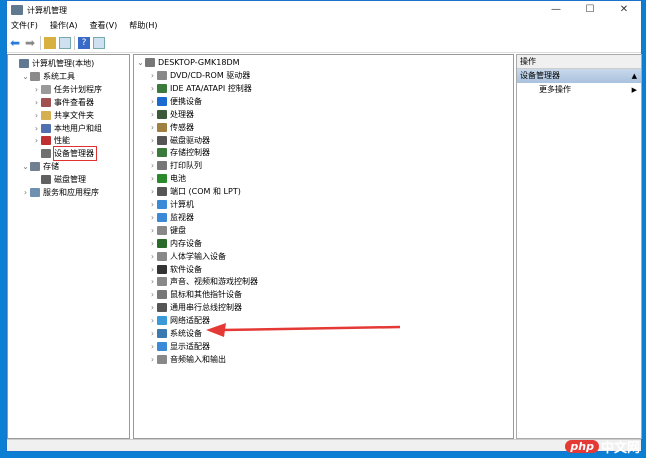  I want to click on watermark-php: php, so click(582, 446).